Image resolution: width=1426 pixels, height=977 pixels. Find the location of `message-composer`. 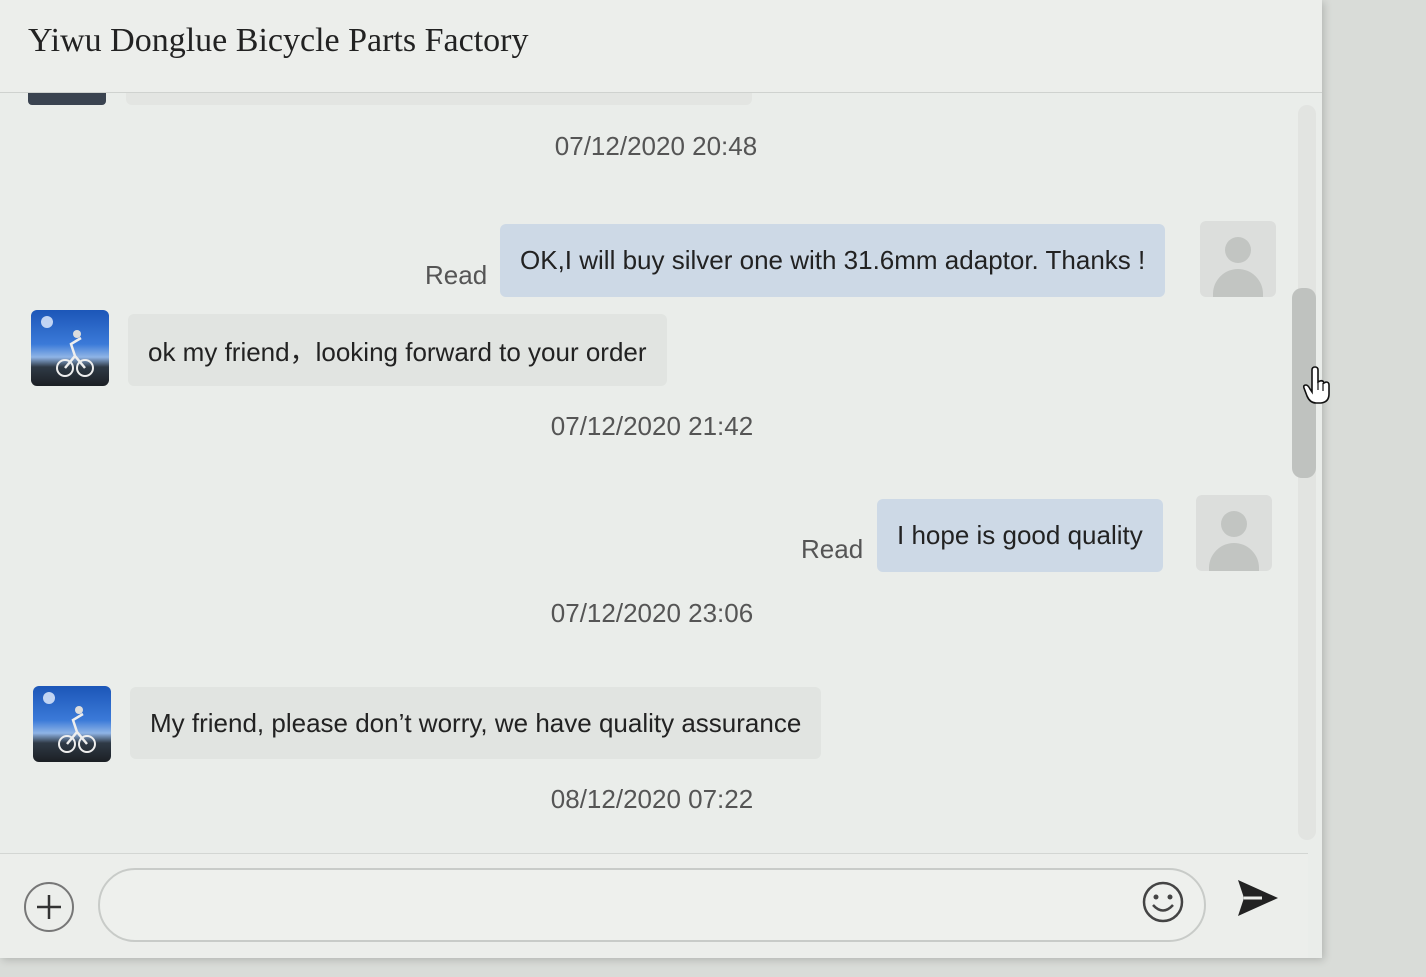

message-composer is located at coordinates (654, 905).